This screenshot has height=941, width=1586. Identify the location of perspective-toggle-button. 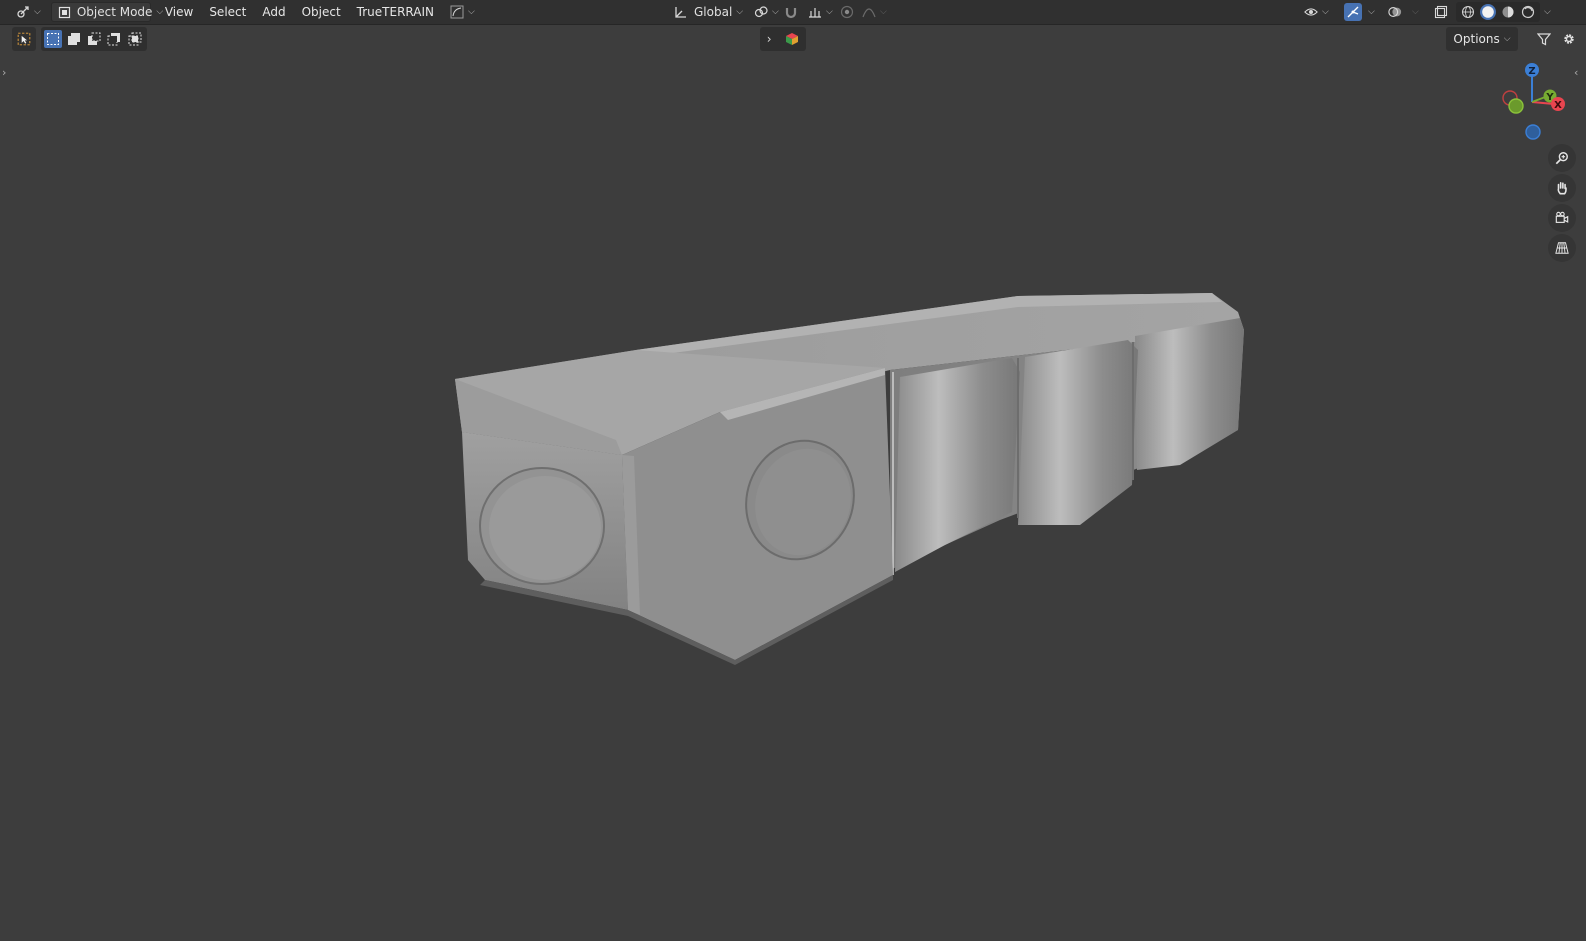
(1562, 248).